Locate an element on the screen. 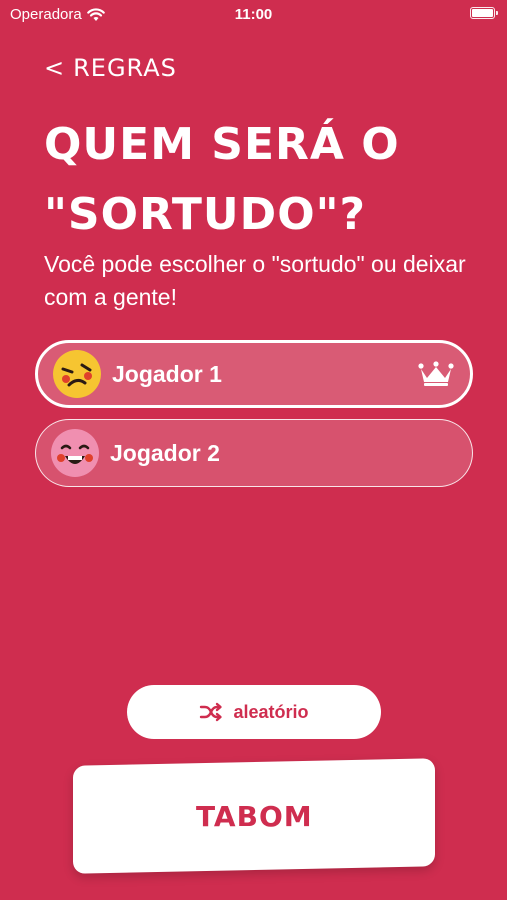  confirm-button: TABOM is located at coordinates (254, 816).